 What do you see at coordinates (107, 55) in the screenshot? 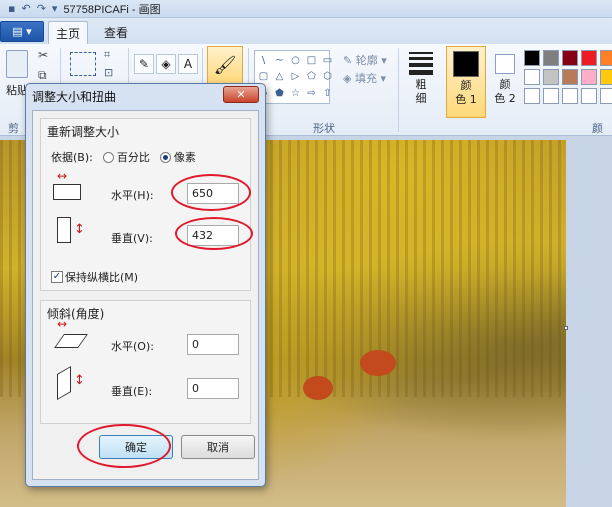
I see `crop-icon: ⌗` at bounding box center [107, 55].